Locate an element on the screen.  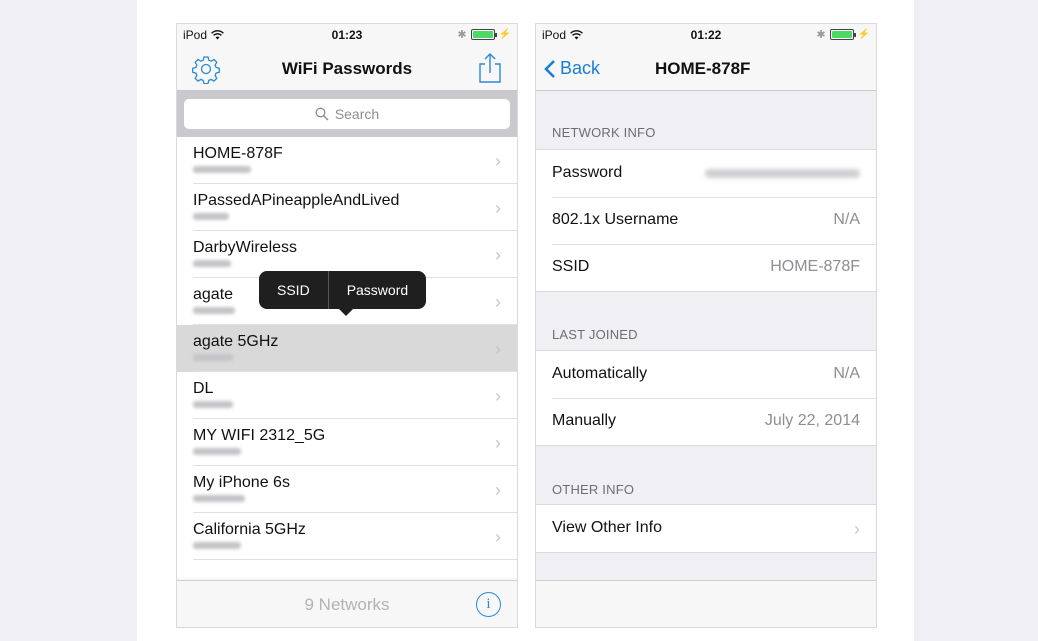
detail-label: Password is located at coordinates (587, 172).